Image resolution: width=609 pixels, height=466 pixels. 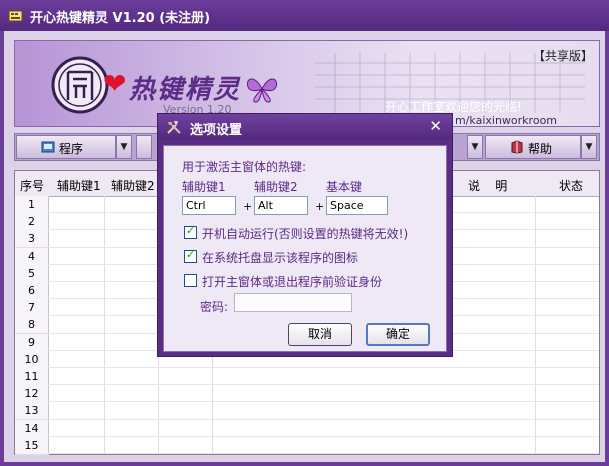 What do you see at coordinates (214, 307) in the screenshot?
I see `password-label: 密码:` at bounding box center [214, 307].